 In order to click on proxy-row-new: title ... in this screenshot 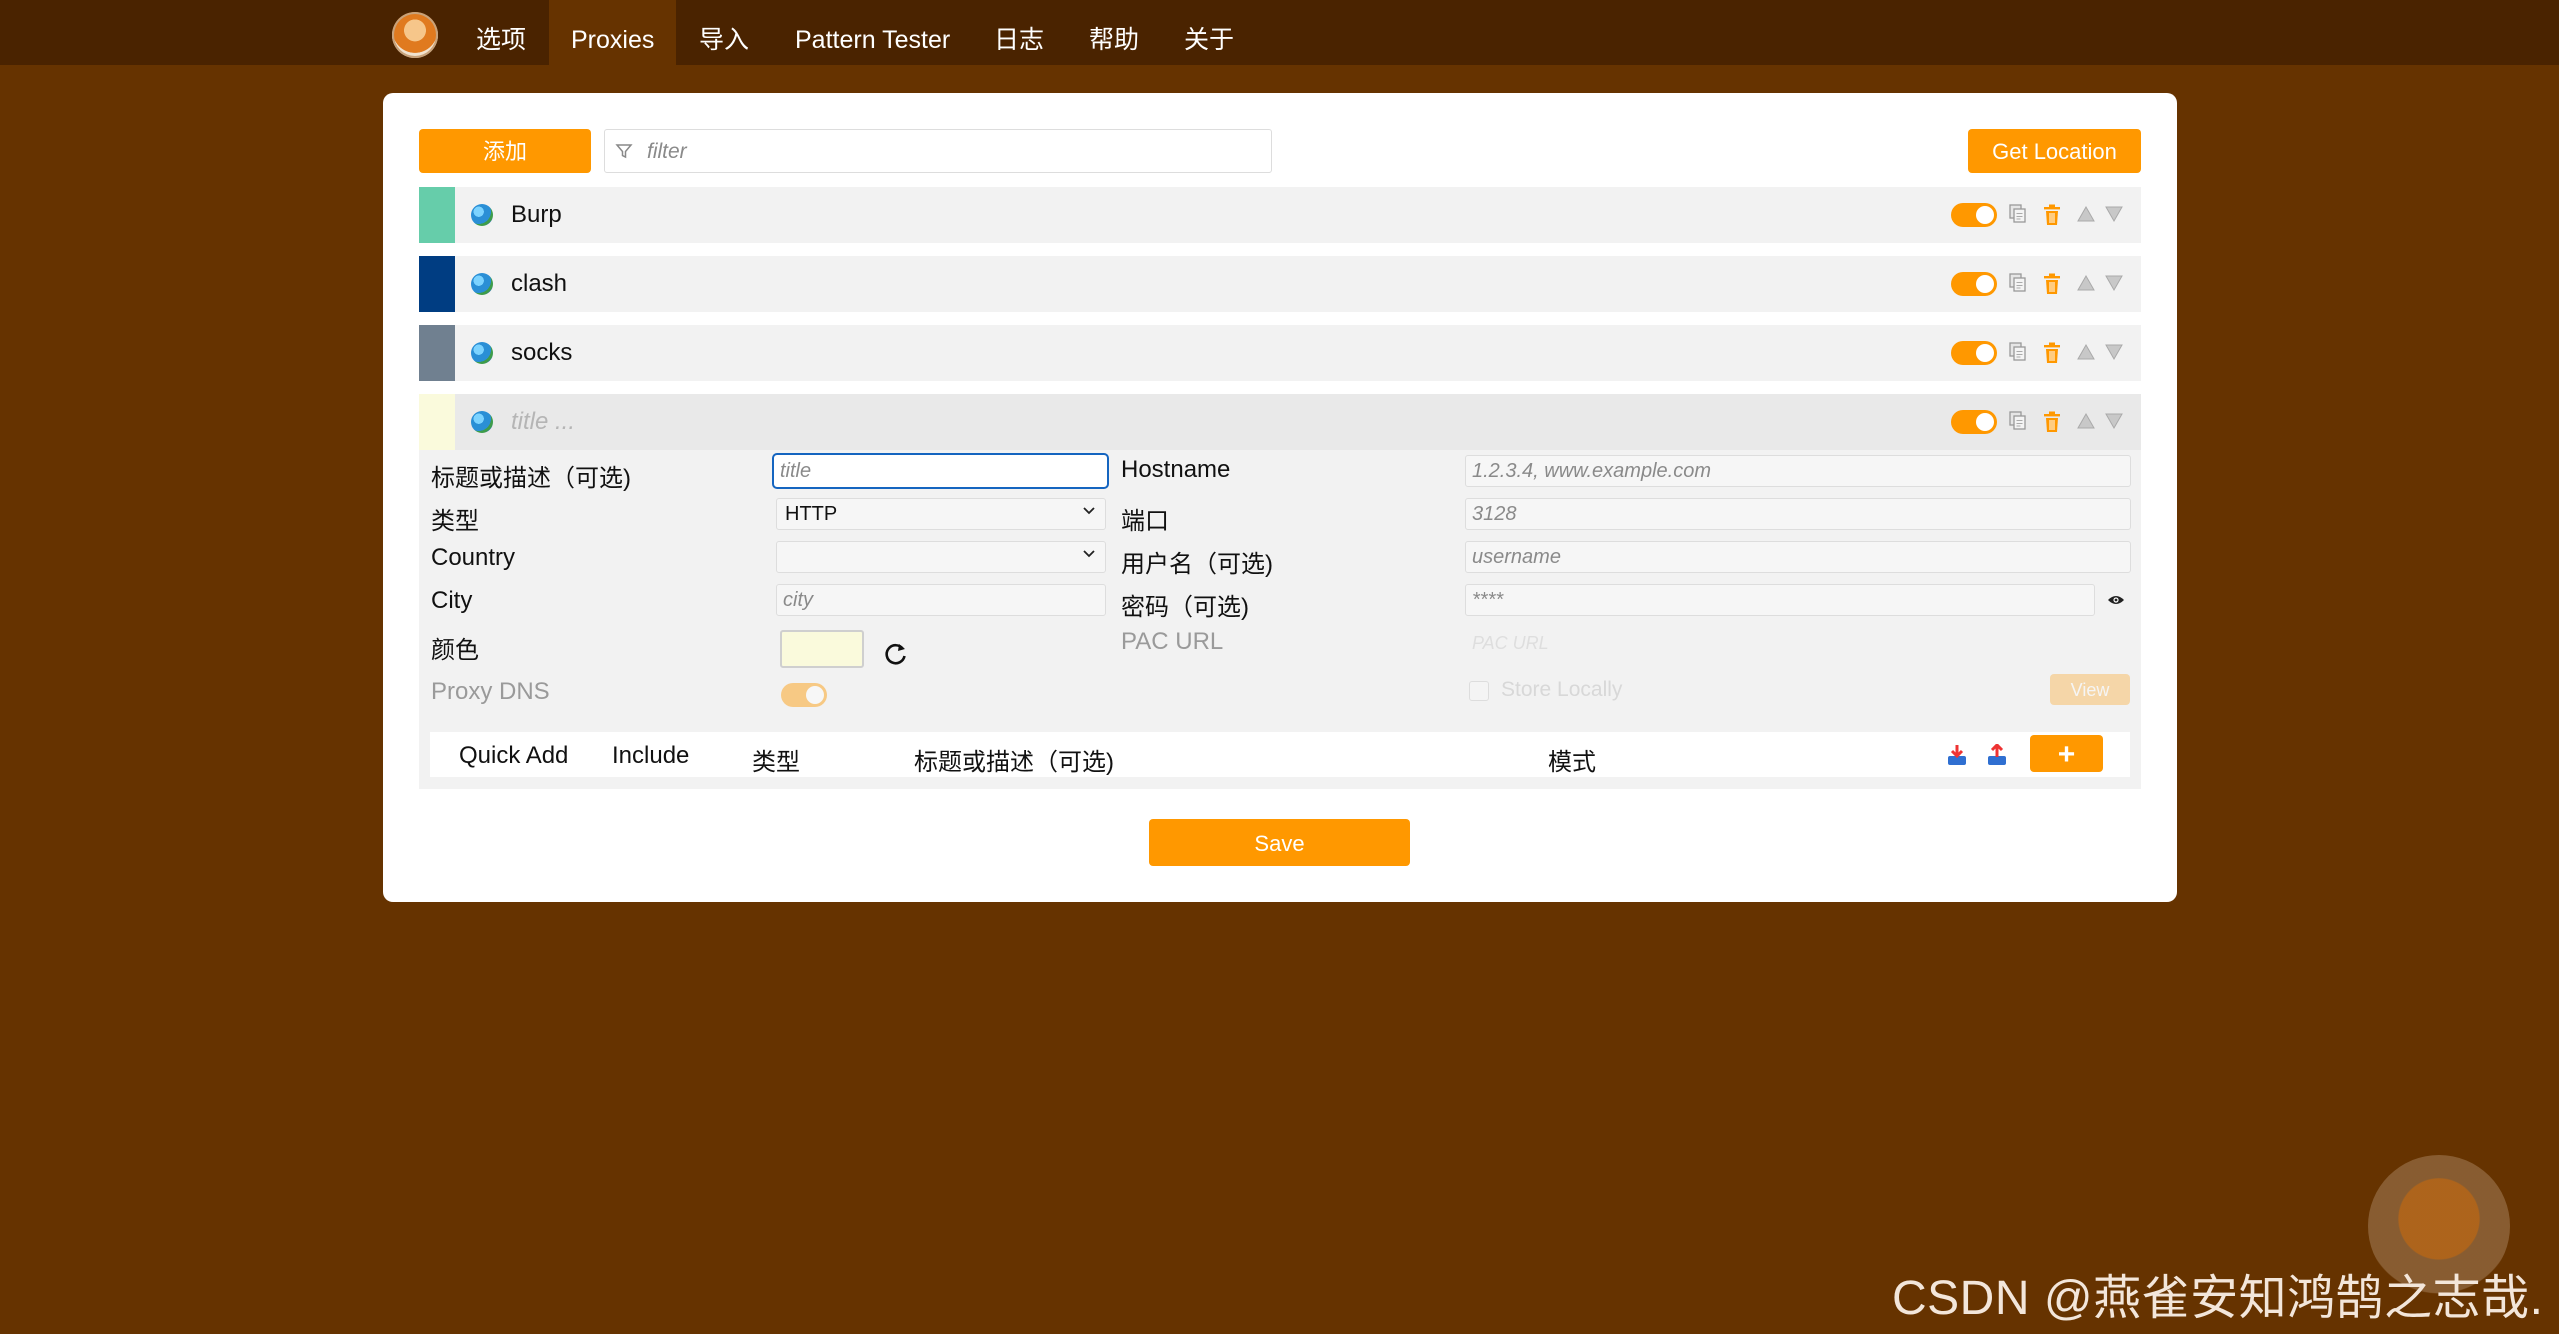, I will do `click(1280, 422)`.